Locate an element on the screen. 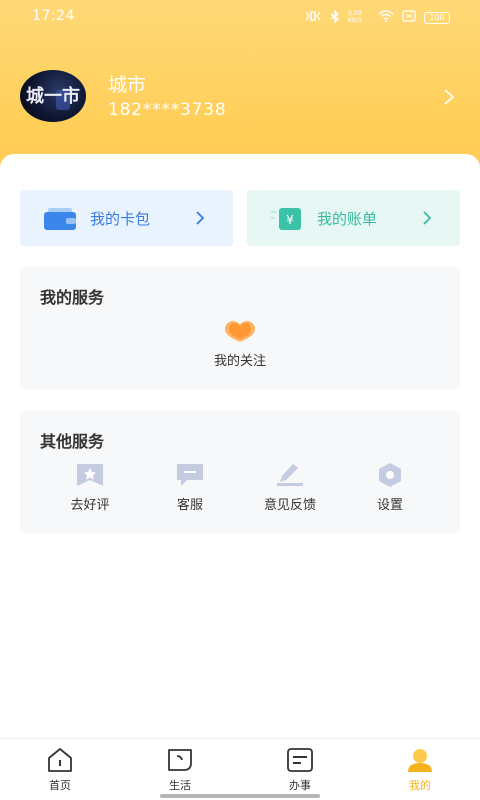 Image resolution: width=480 pixels, height=800 pixels. service-label: 意见反馈 is located at coordinates (289, 505).